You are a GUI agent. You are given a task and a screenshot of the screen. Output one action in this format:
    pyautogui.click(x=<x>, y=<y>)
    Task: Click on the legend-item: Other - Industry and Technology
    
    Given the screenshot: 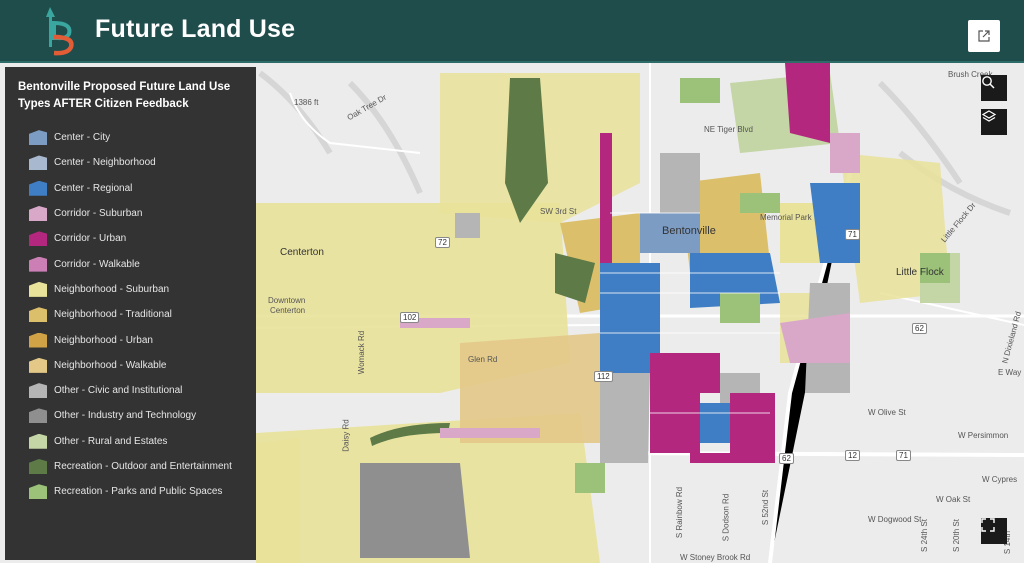 What is the action you would take?
    pyautogui.click(x=130, y=415)
    